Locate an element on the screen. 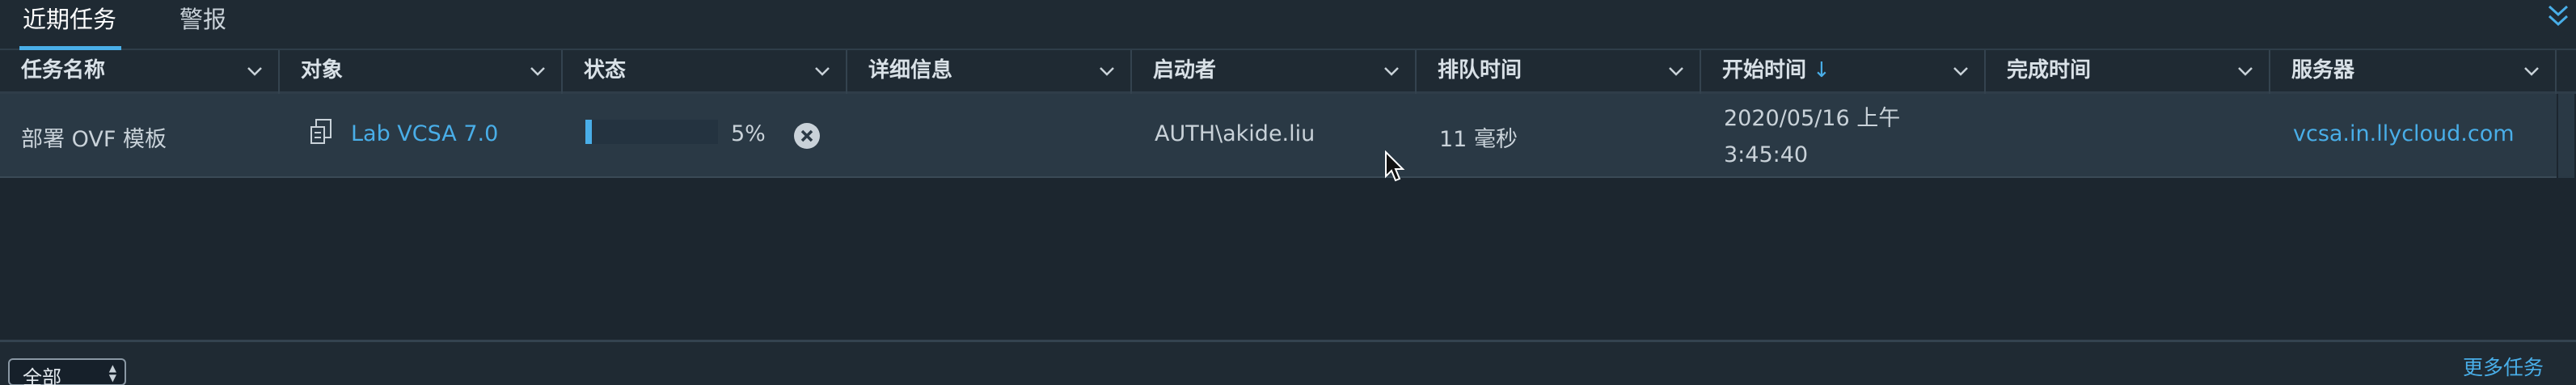 This screenshot has height=385, width=2576. column-header-start-time: 开始时间 ↓ is located at coordinates (1843, 72).